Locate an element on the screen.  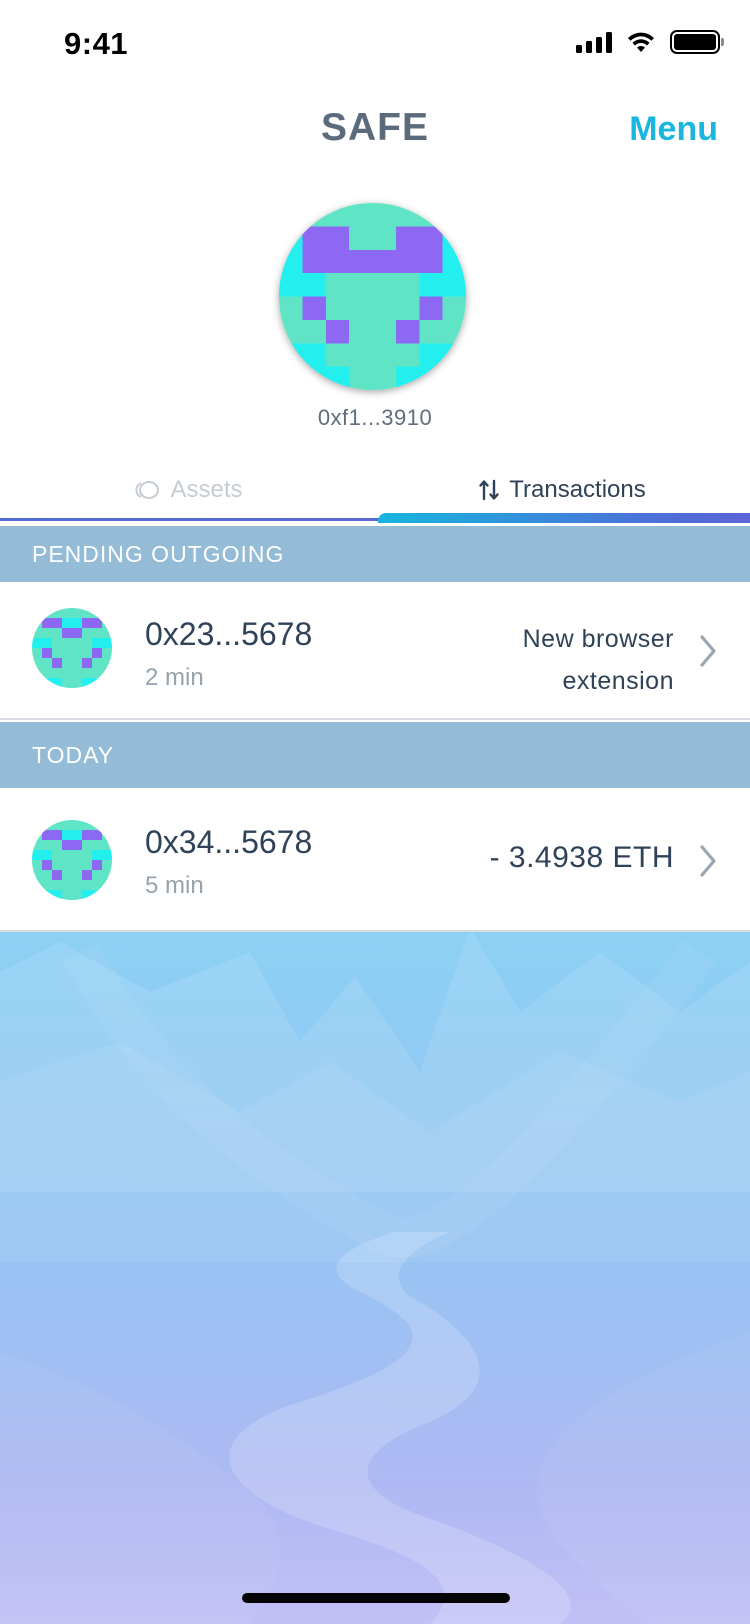
status-bar: 9:41 is located at coordinates (375, 47).